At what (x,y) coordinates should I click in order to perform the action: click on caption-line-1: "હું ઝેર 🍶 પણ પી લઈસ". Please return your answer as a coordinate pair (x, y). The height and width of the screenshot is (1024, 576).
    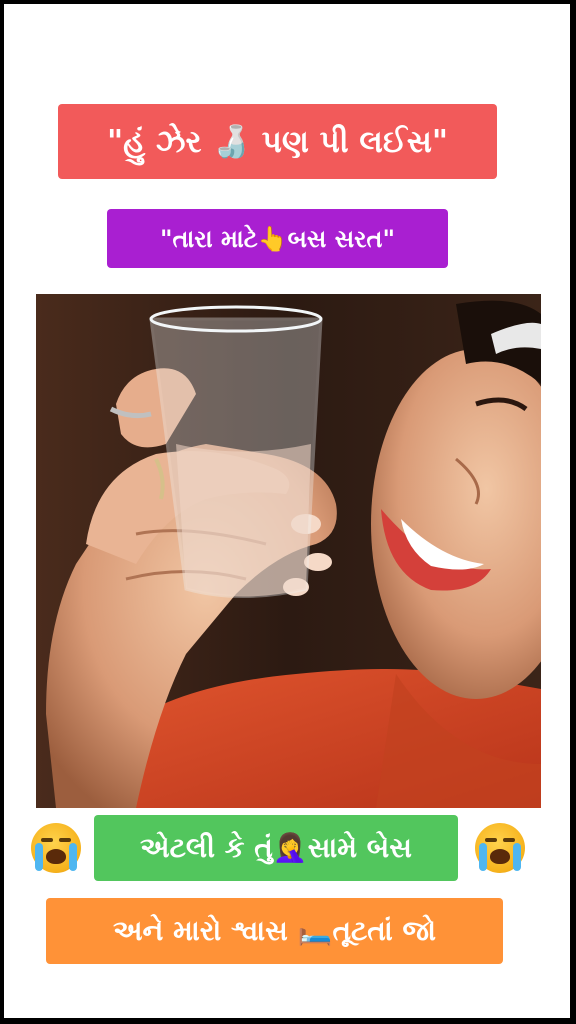
    Looking at the image, I should click on (277, 141).